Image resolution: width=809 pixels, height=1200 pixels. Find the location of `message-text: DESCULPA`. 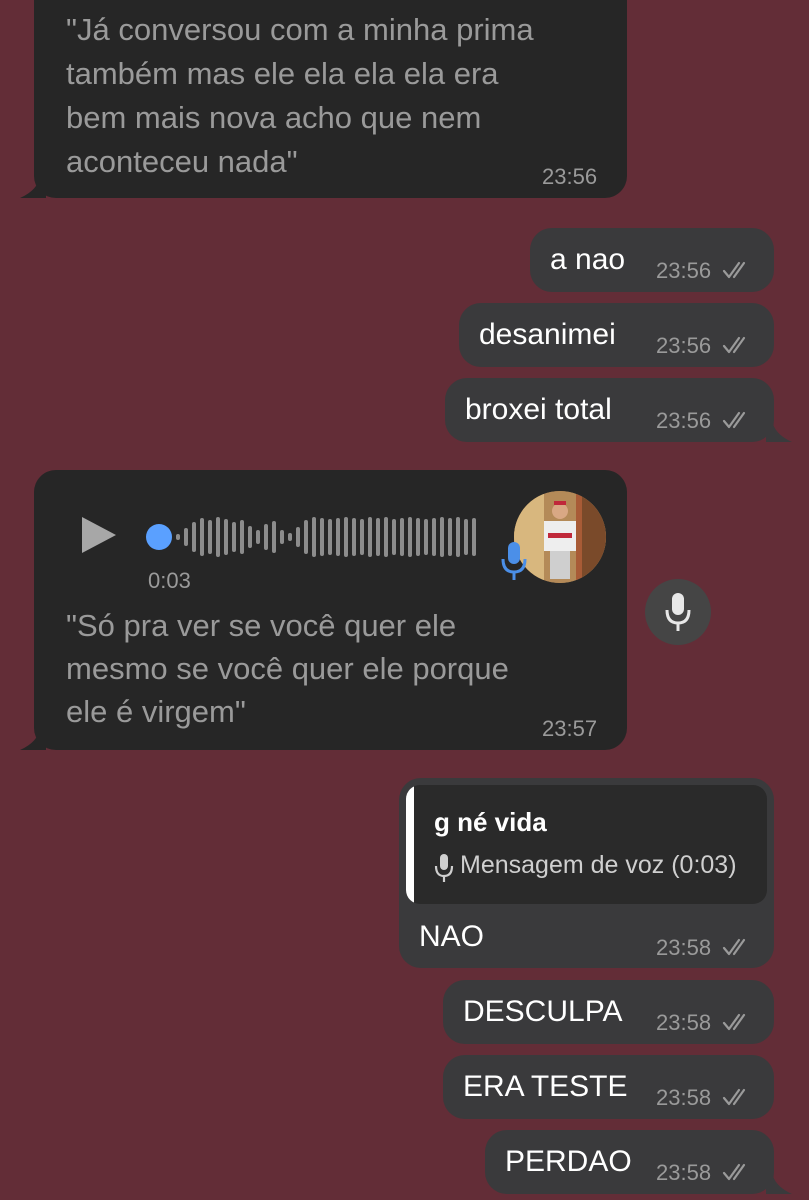

message-text: DESCULPA is located at coordinates (543, 1011).